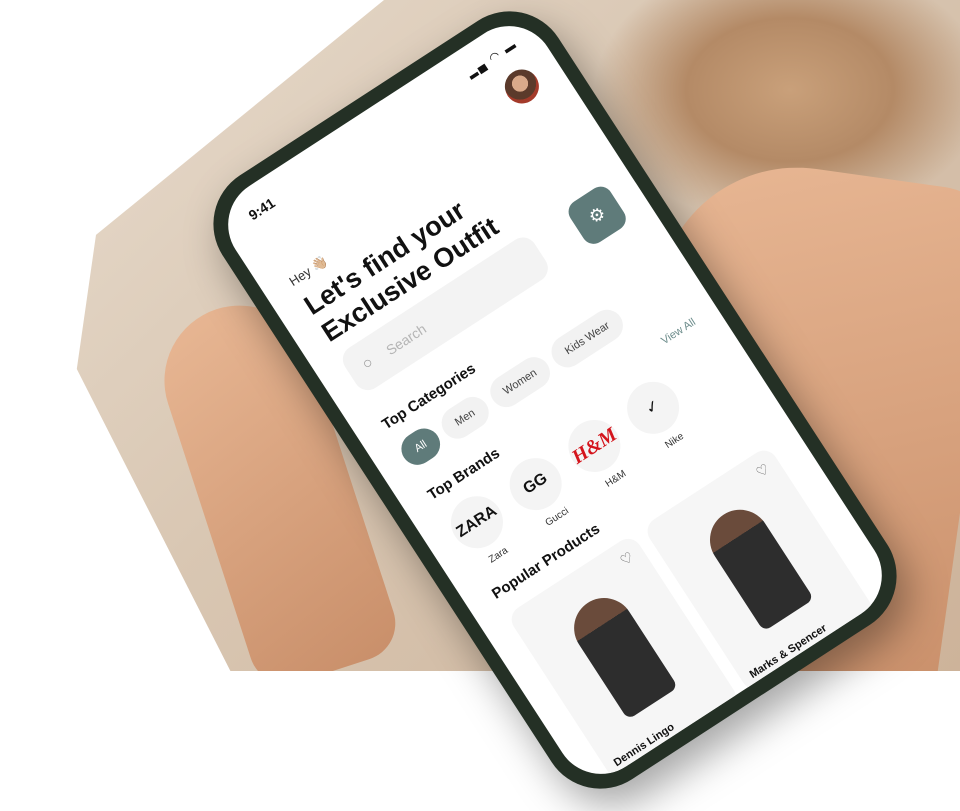  I want to click on brand-item-zara: ZARA Zara, so click(482, 530).